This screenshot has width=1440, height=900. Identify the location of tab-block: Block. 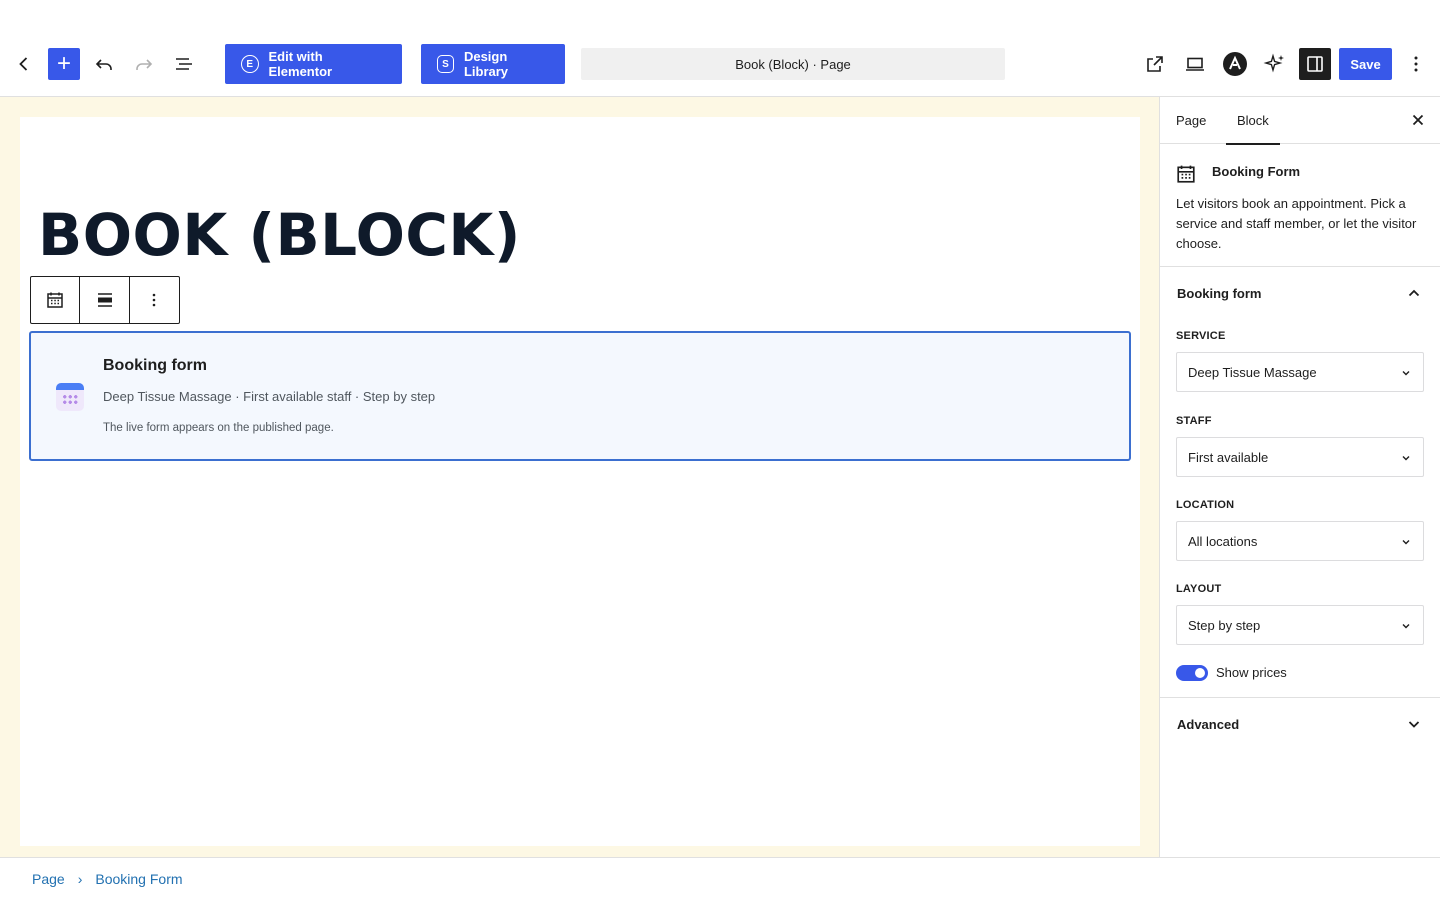
(1253, 121).